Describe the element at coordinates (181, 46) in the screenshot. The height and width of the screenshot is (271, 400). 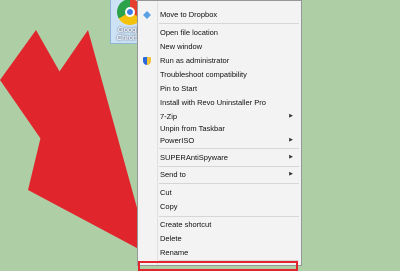
I see `menu-item-label: New window` at that location.